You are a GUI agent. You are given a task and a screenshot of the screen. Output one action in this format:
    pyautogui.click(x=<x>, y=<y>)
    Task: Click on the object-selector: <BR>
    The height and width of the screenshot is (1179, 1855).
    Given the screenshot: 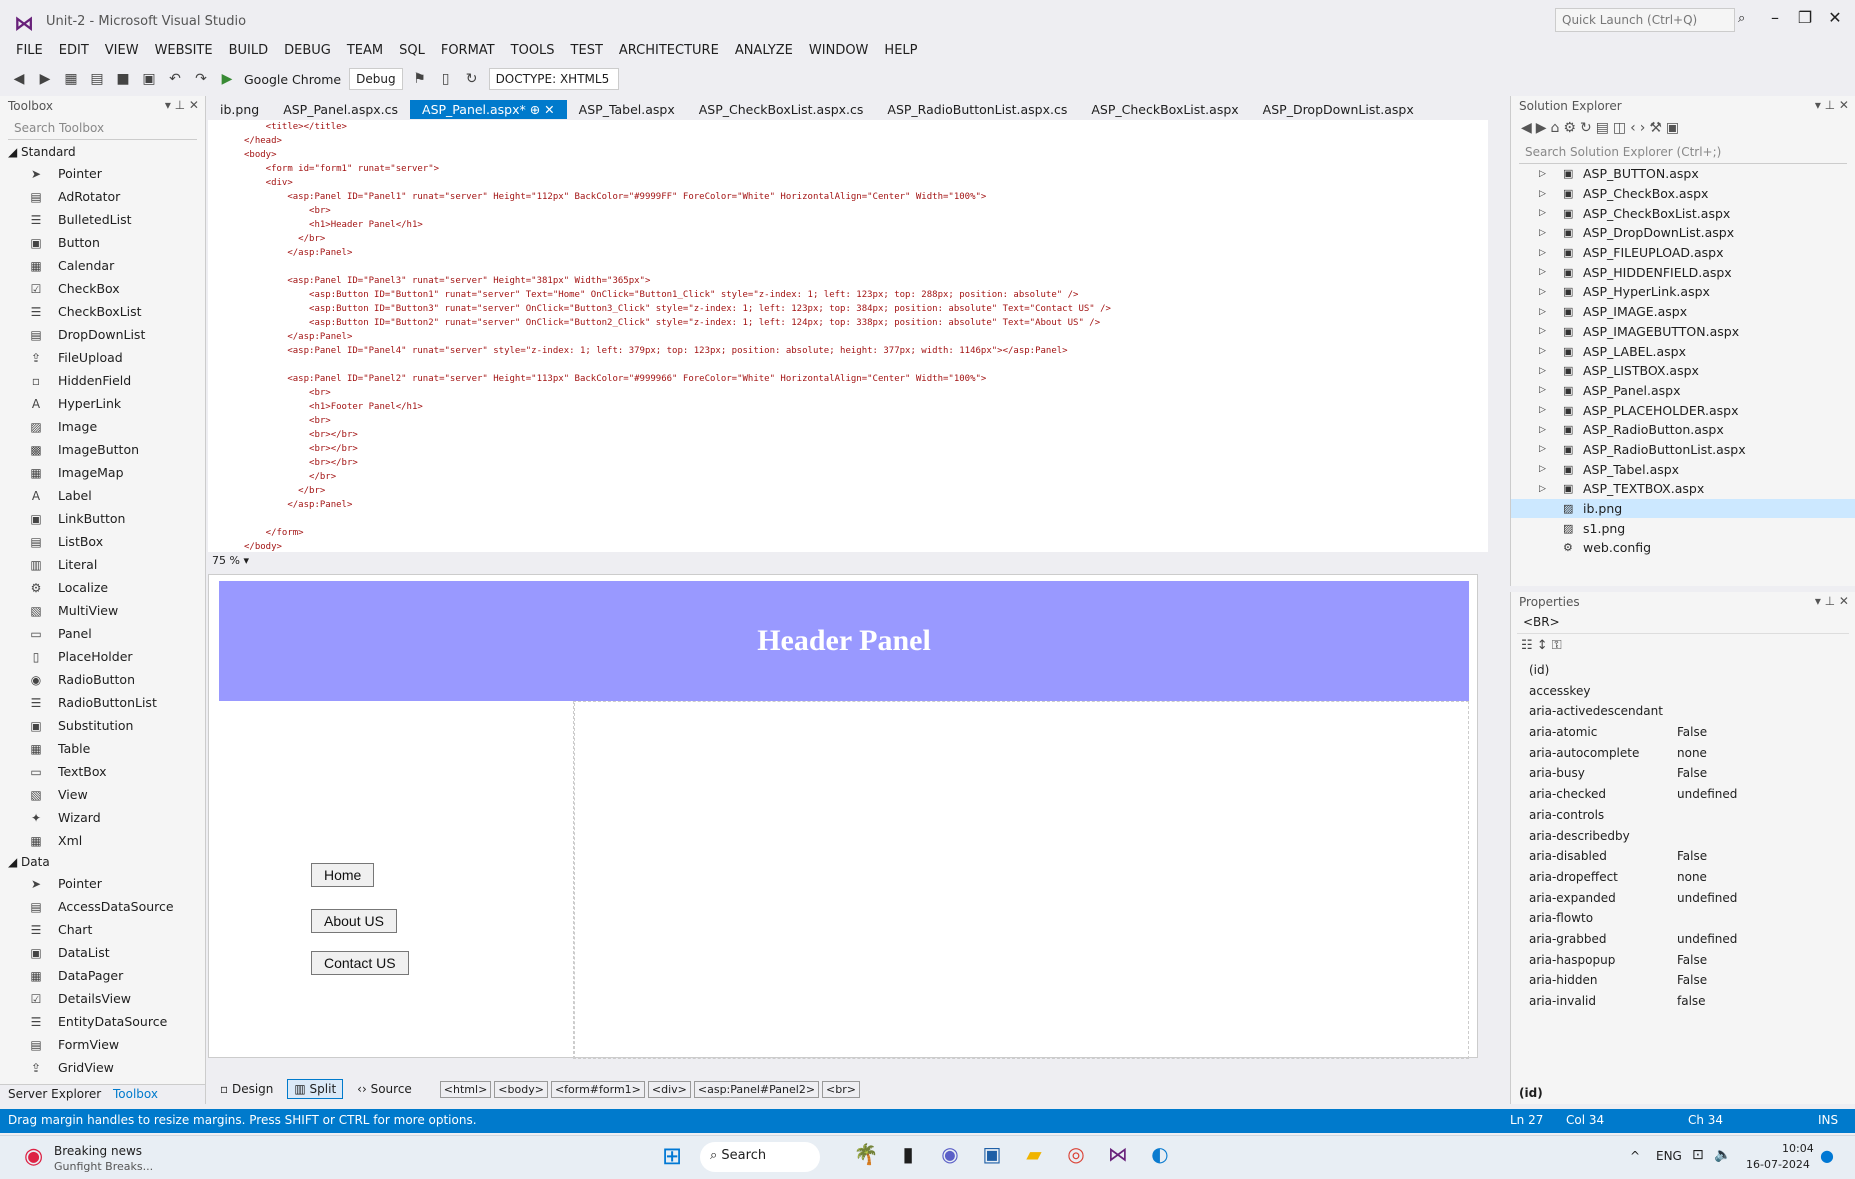 What is the action you would take?
    pyautogui.click(x=1683, y=623)
    